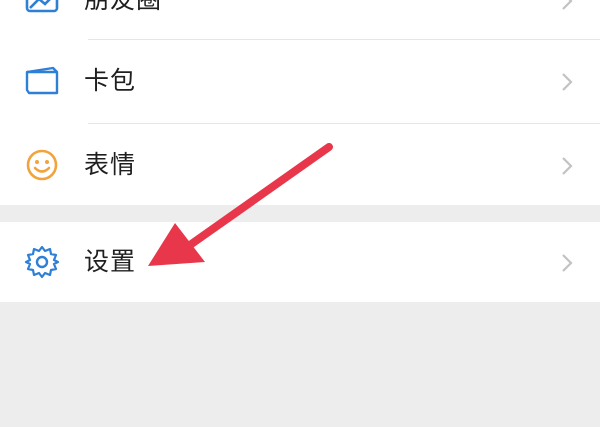 The image size is (600, 427). What do you see at coordinates (42, 6) in the screenshot?
I see `moments-icon` at bounding box center [42, 6].